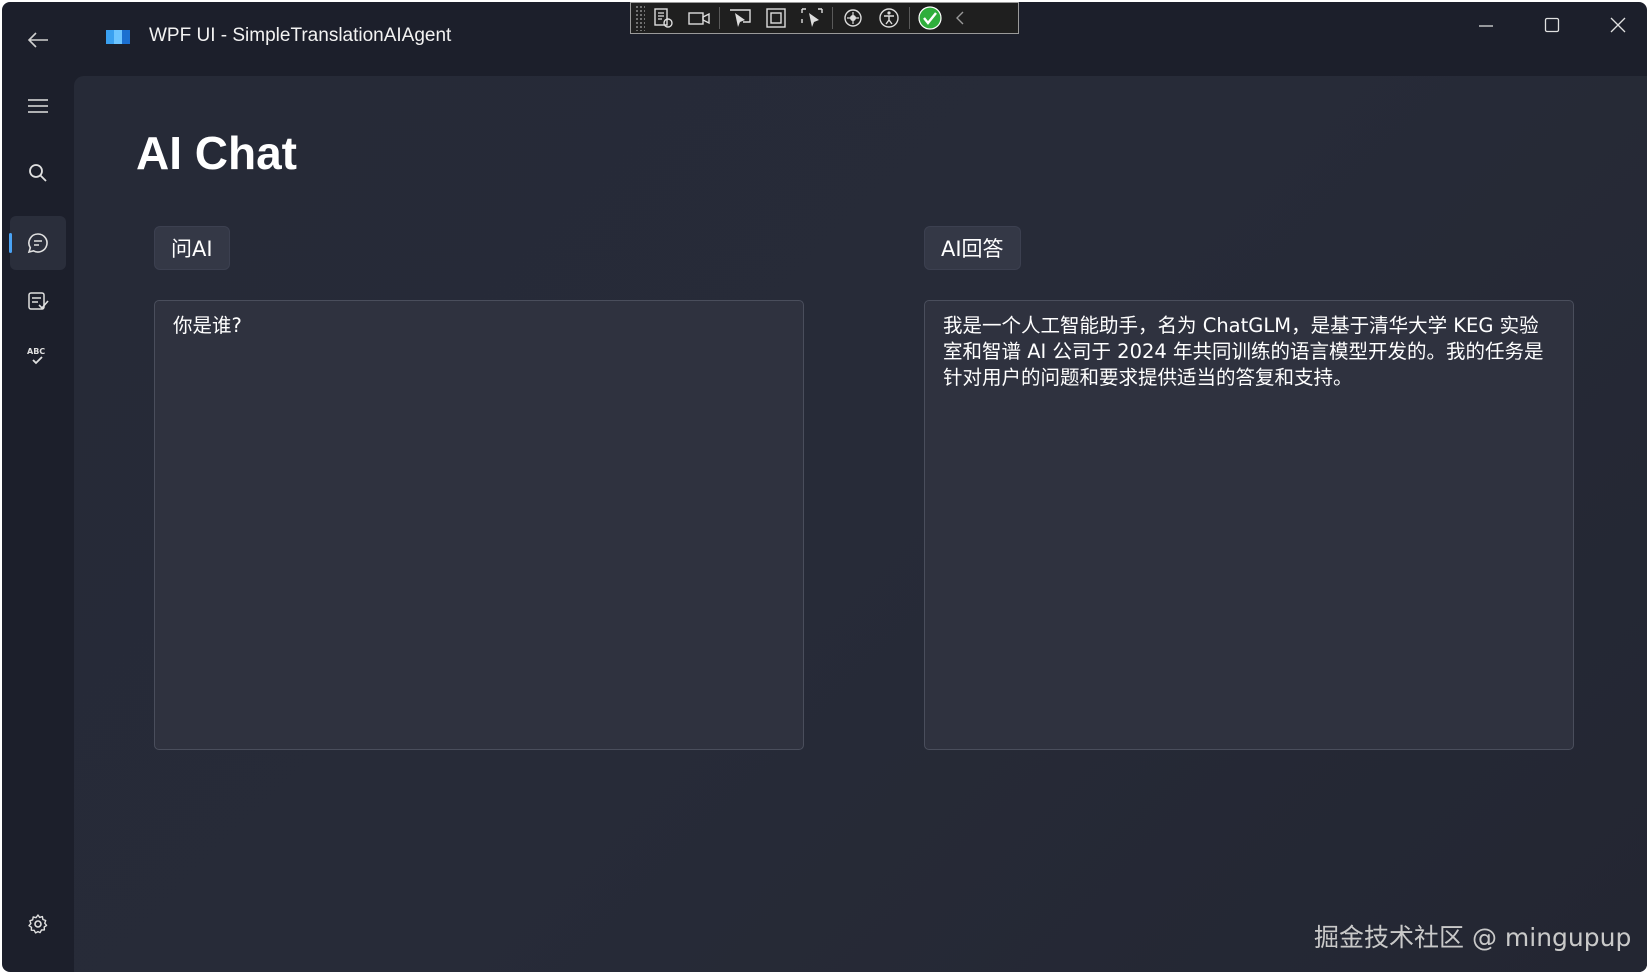  I want to click on binding-check-button, so click(930, 18).